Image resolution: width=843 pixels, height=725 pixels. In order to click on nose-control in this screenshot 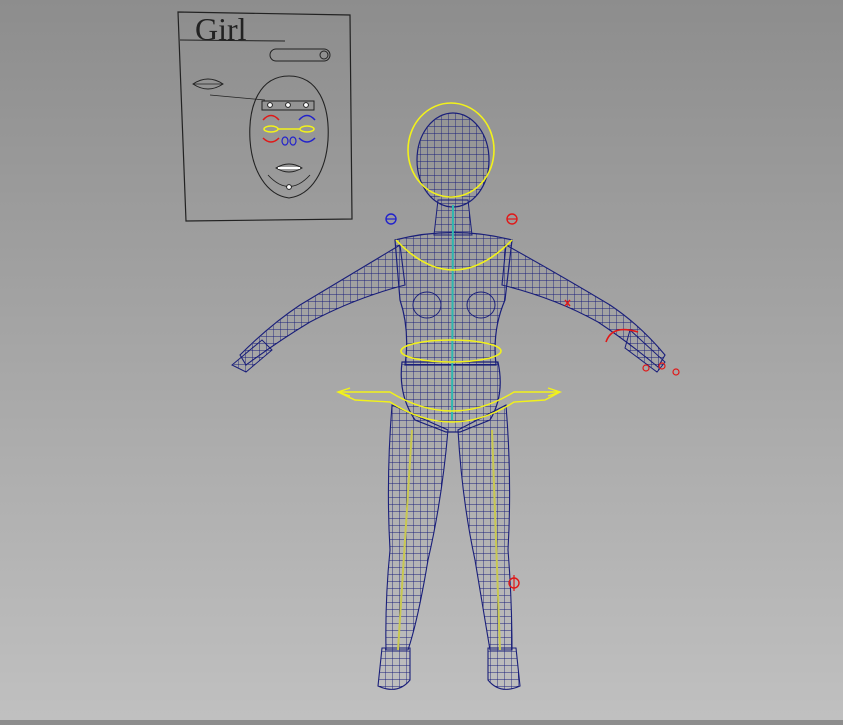, I will do `click(289, 141)`.